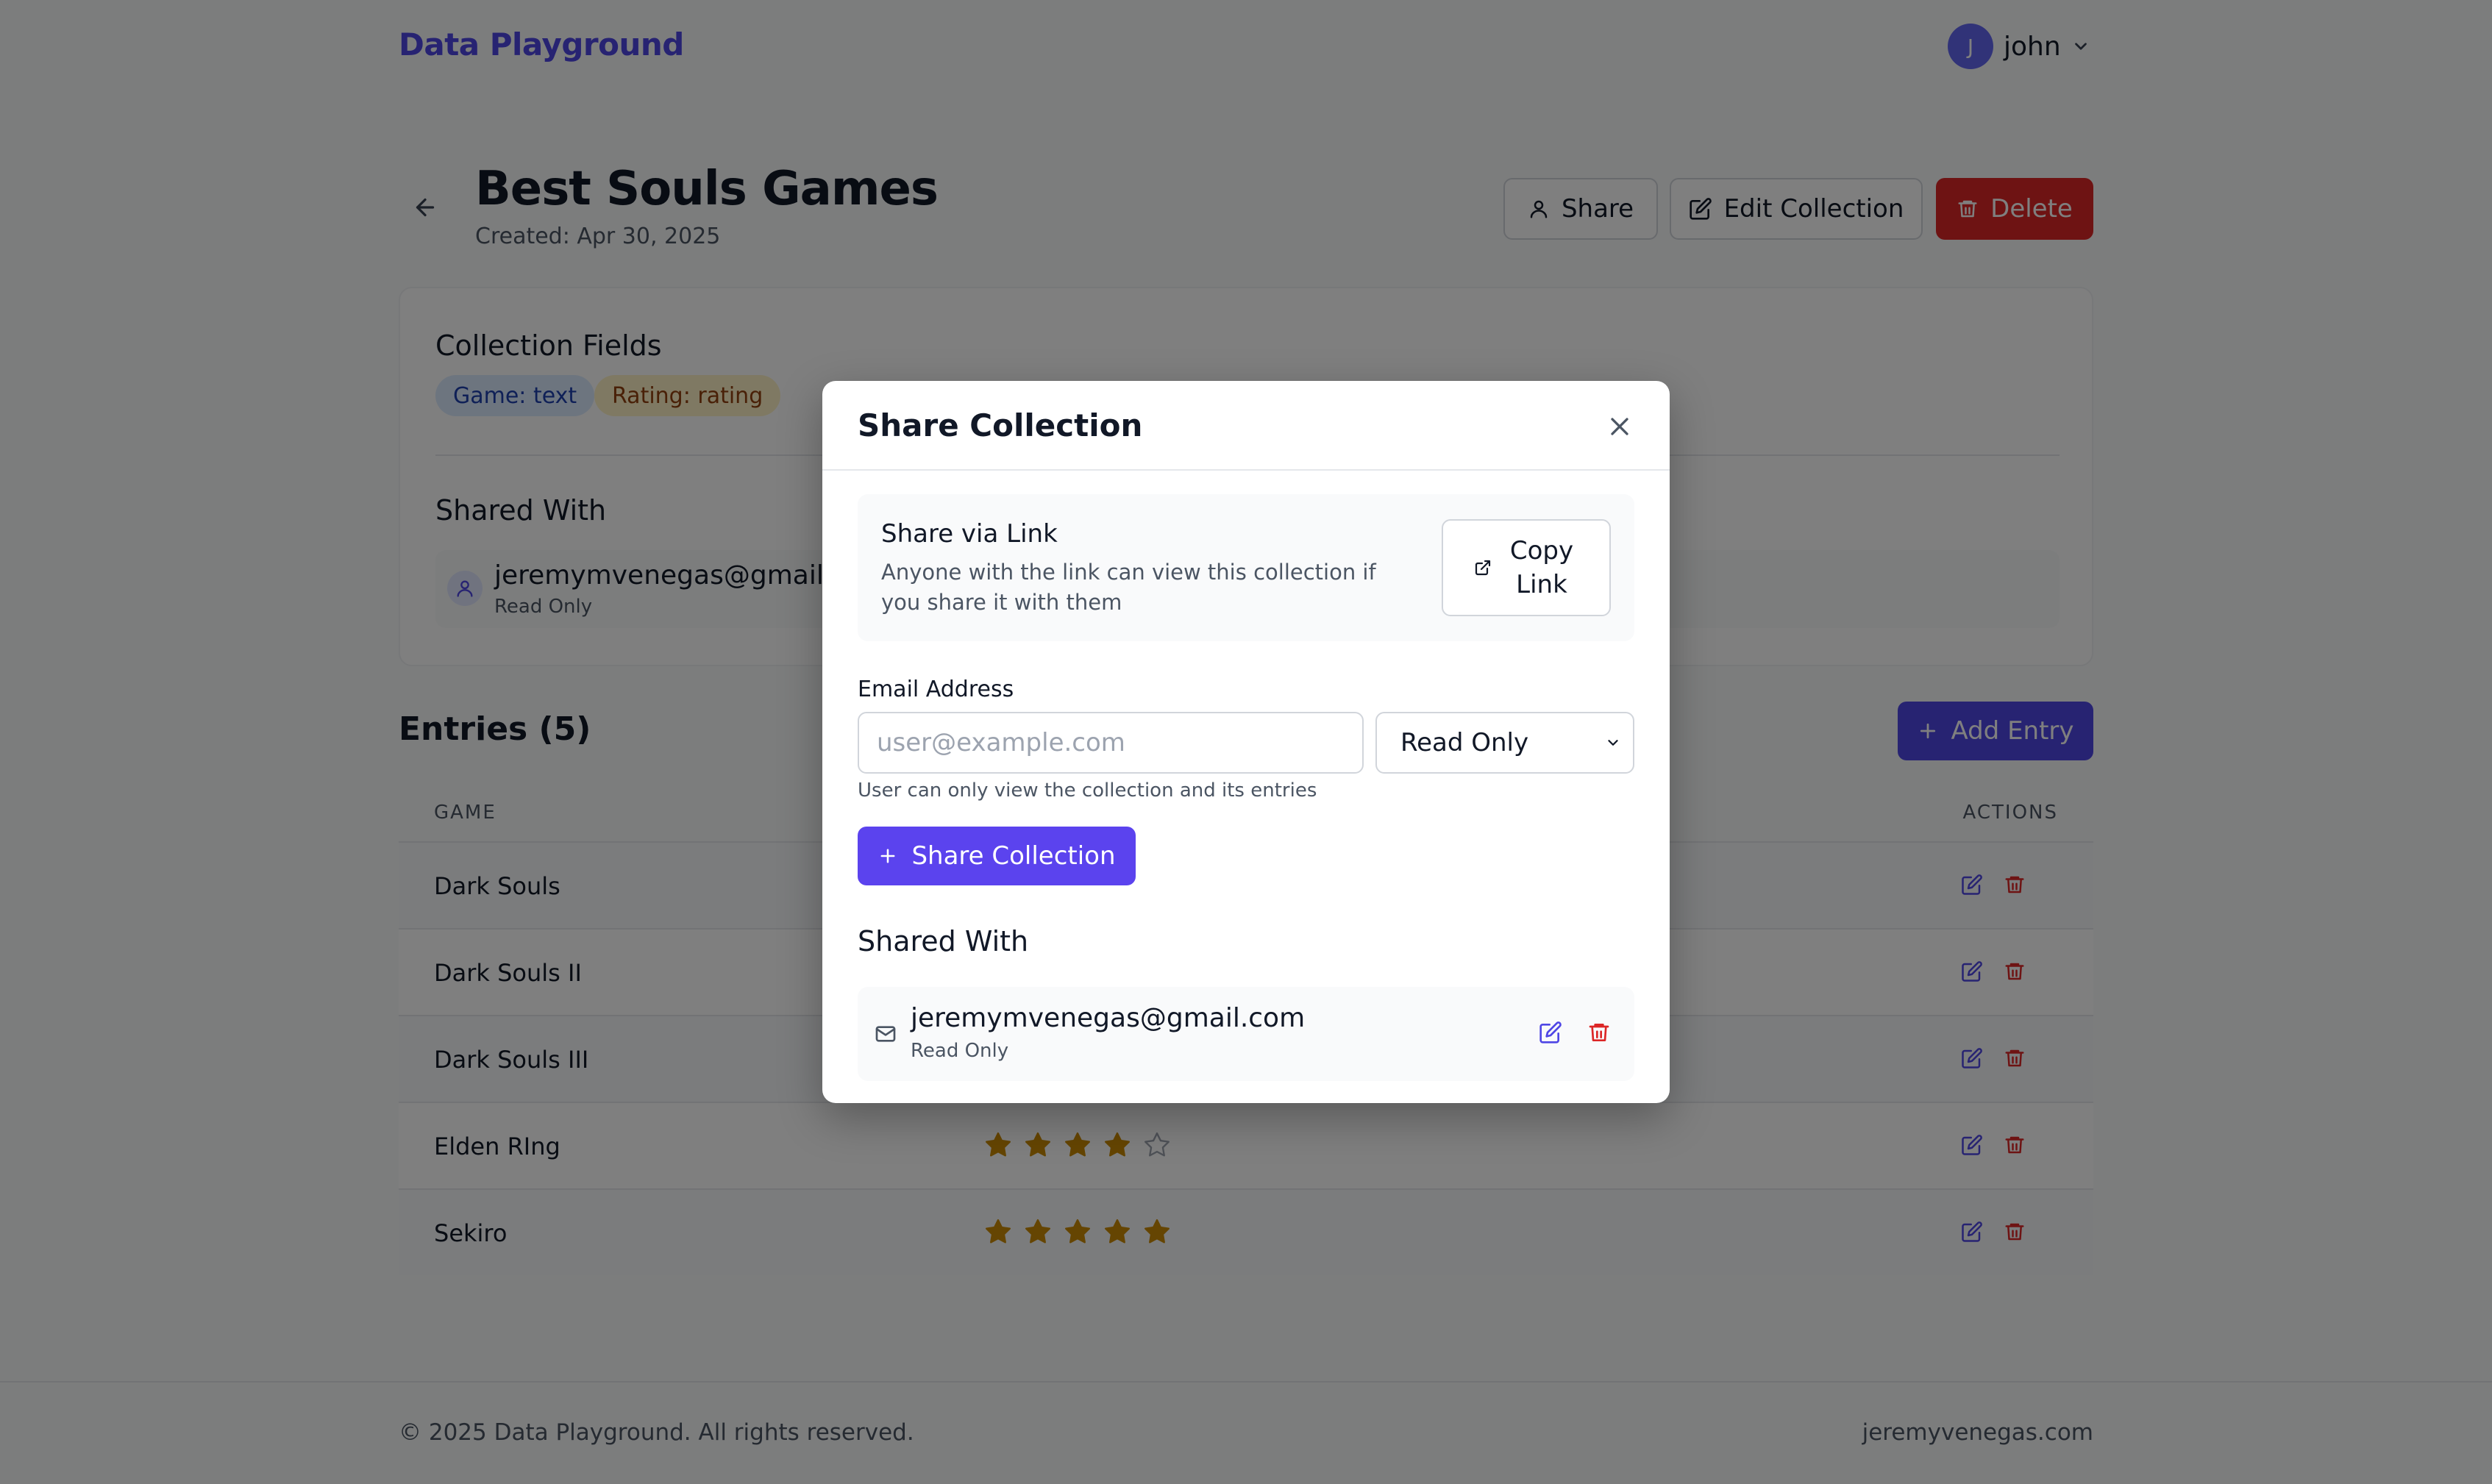 The height and width of the screenshot is (1484, 2492). What do you see at coordinates (960, 1051) in the screenshot?
I see `modal-shared-permission: Read Only` at bounding box center [960, 1051].